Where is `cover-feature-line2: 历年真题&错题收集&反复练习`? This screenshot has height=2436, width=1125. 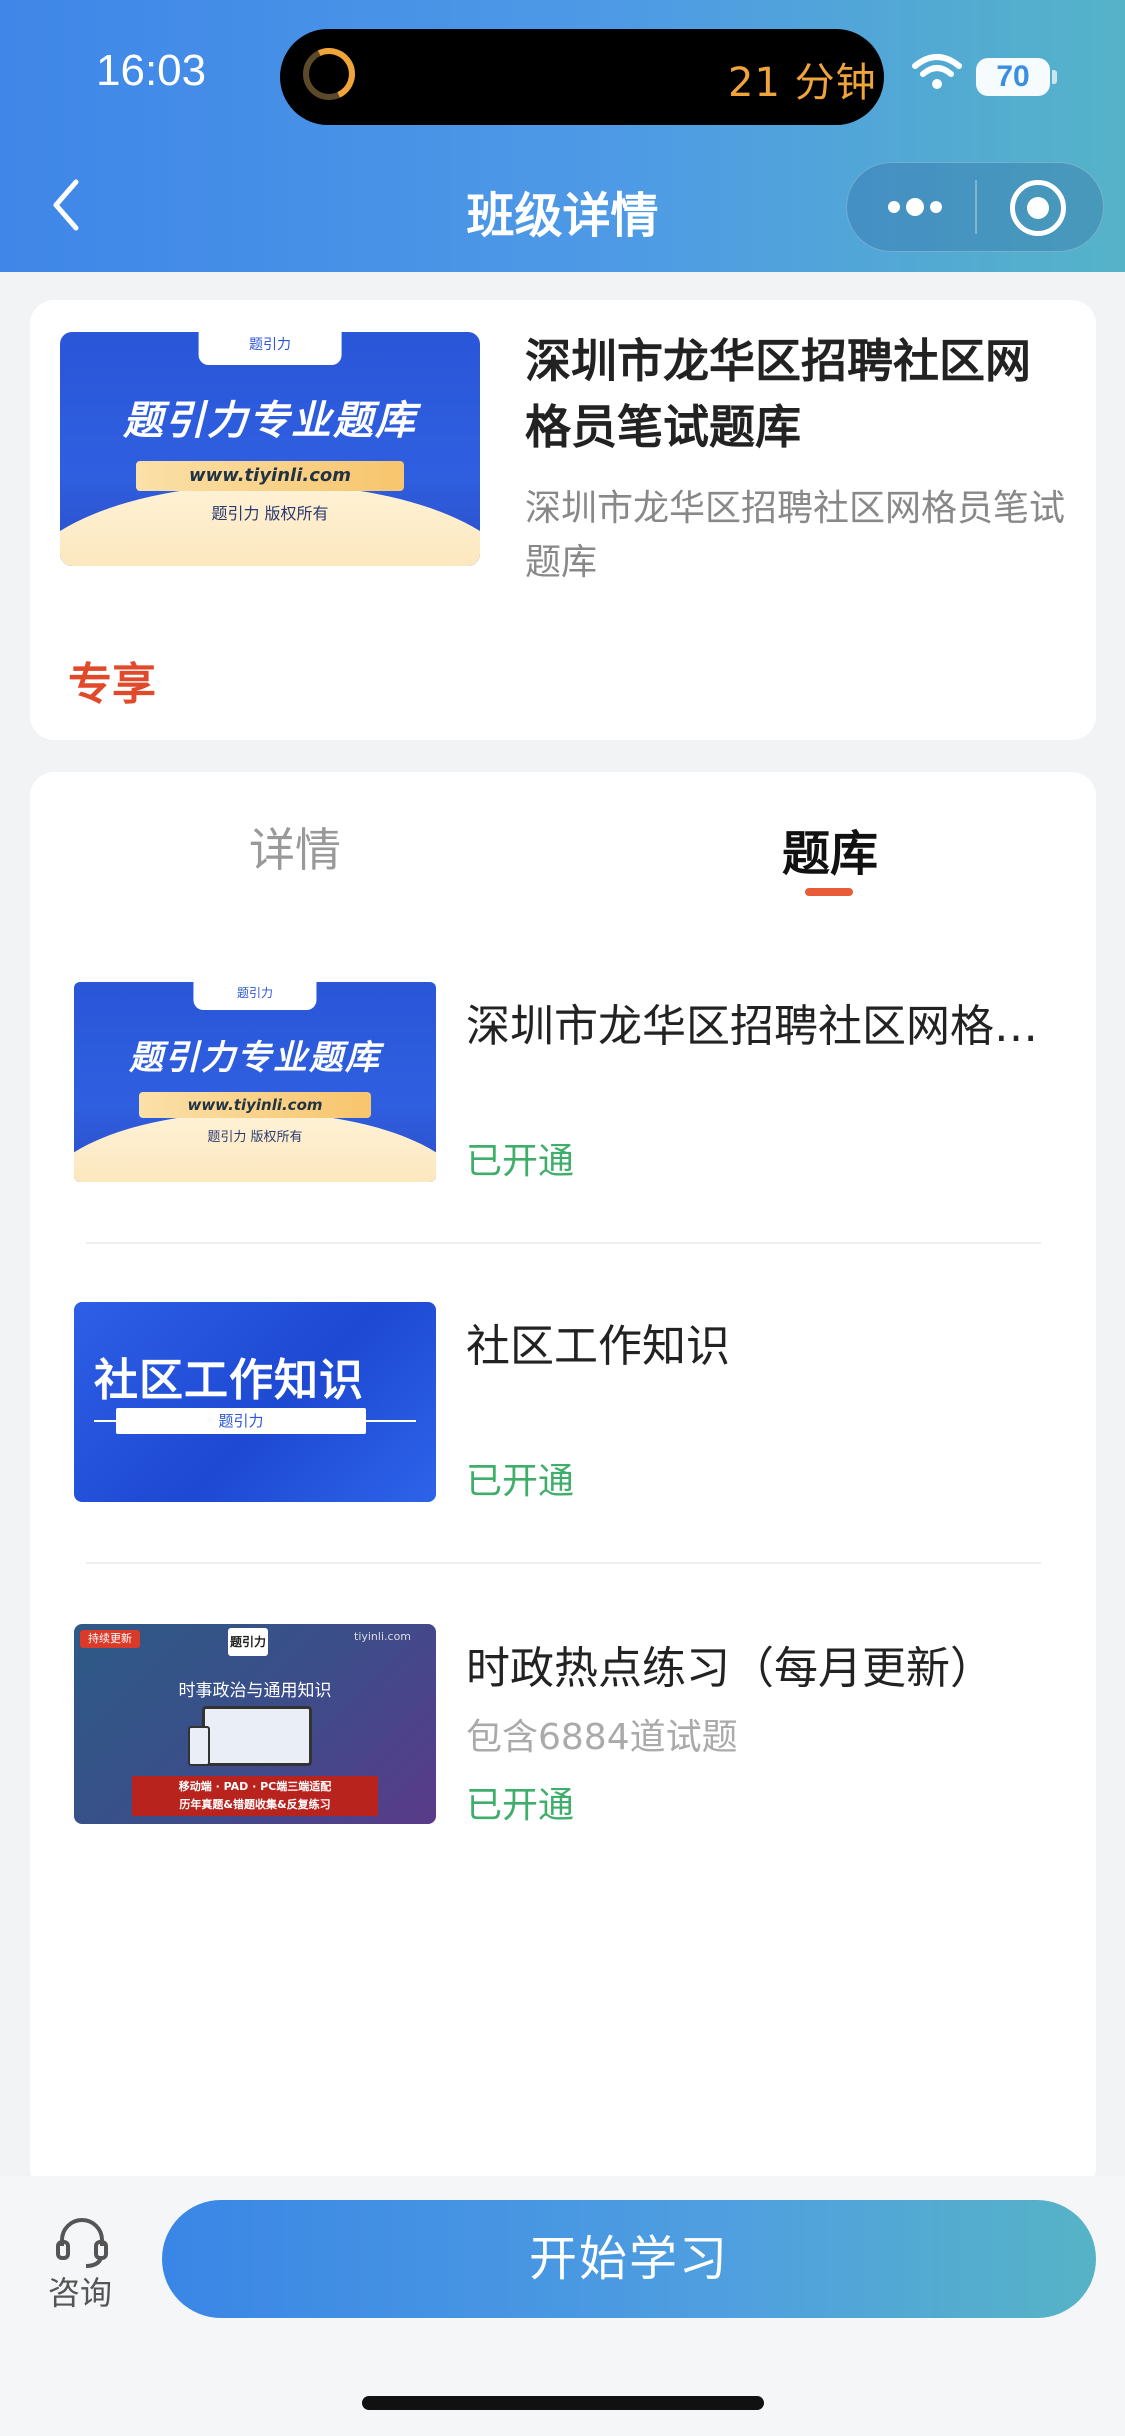
cover-feature-line2: 历年真题&错题收集&反复练习 is located at coordinates (255, 1804).